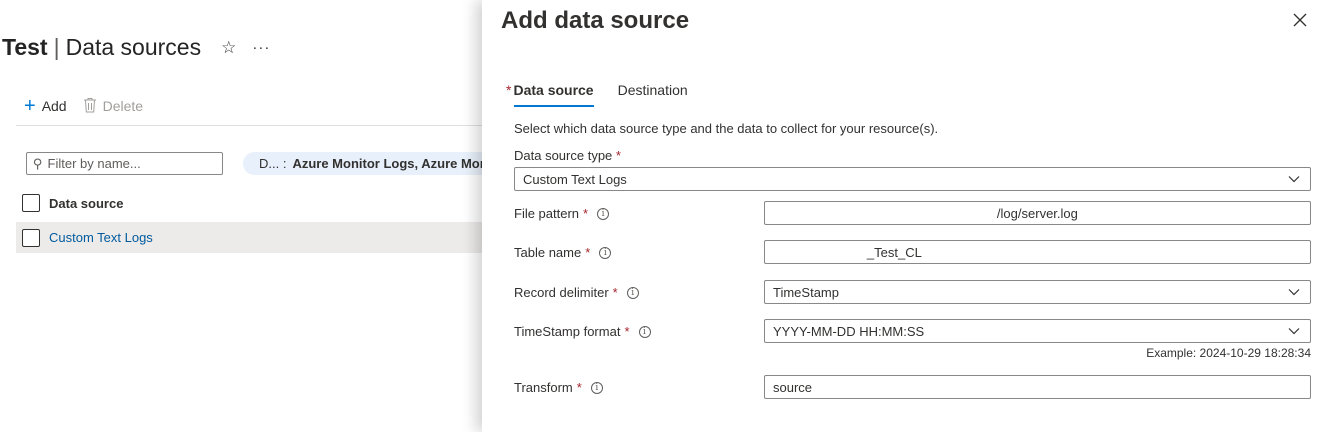 The width and height of the screenshot is (1322, 432). Describe the element at coordinates (562, 213) in the screenshot. I see `file-pattern-label: File pattern * i` at that location.